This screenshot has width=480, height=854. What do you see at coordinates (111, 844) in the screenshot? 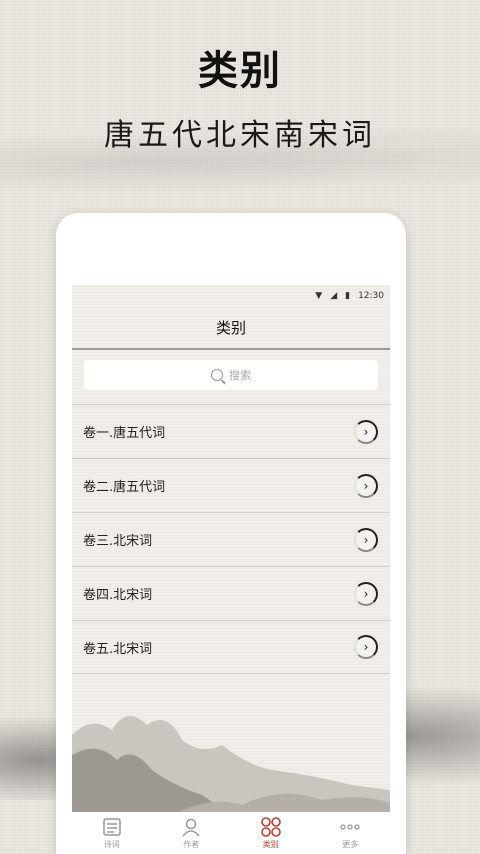
I see `tab-label: 诗词` at bounding box center [111, 844].